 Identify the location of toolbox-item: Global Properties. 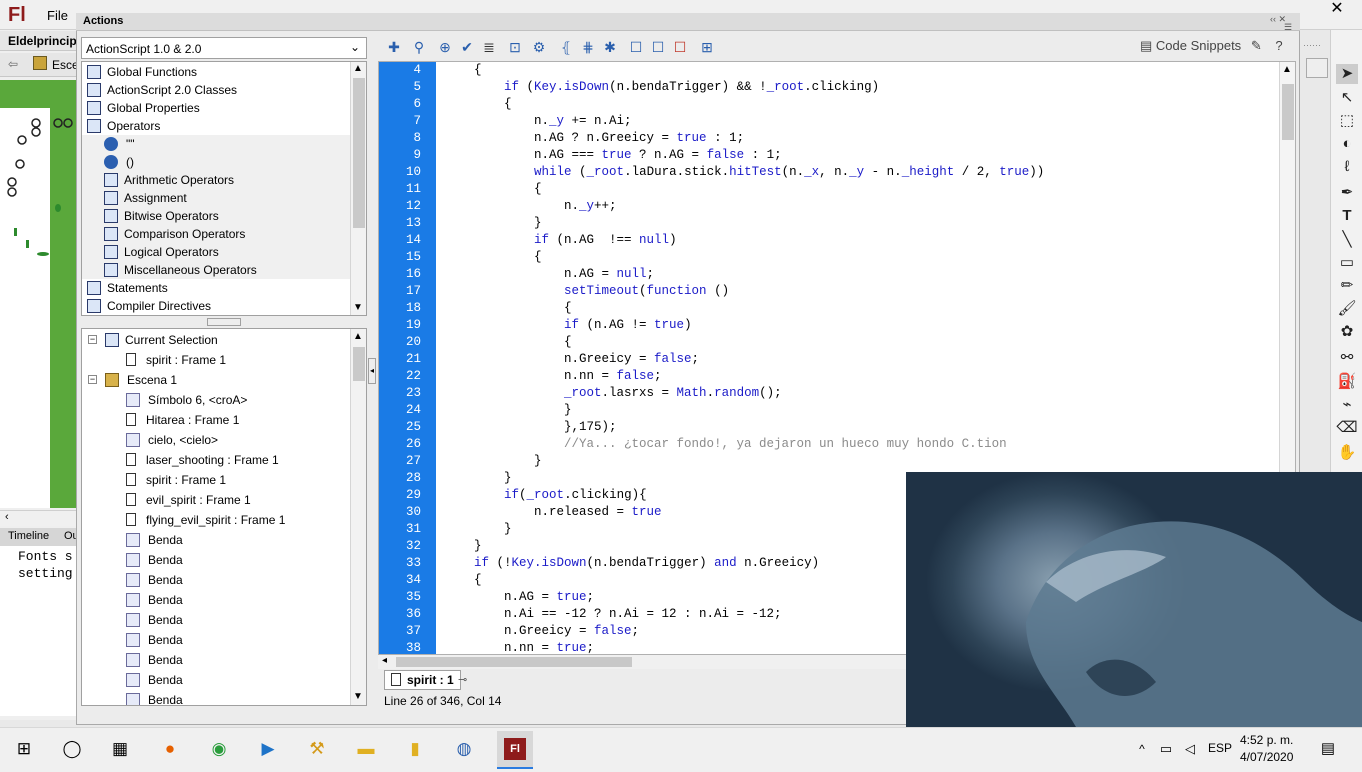
(216, 108).